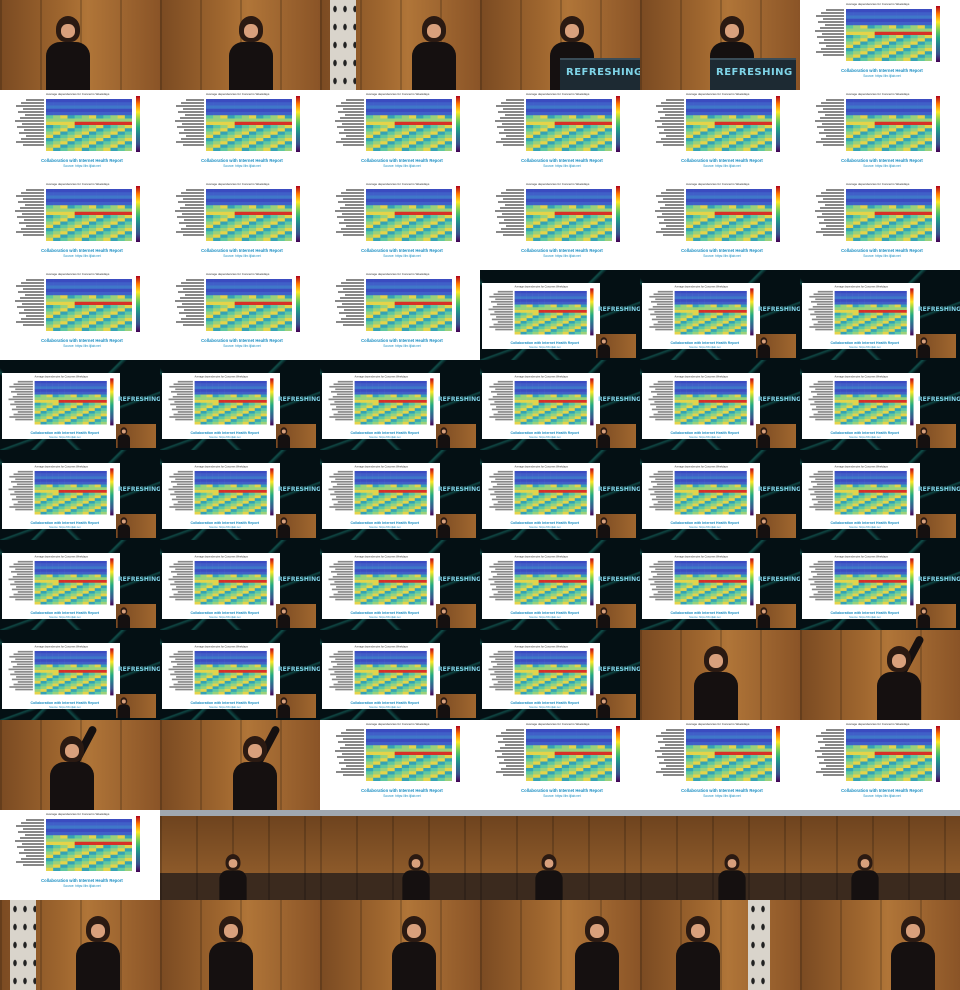  Describe the element at coordinates (600, 74) in the screenshot. I see `podium: REFRESHING` at that location.